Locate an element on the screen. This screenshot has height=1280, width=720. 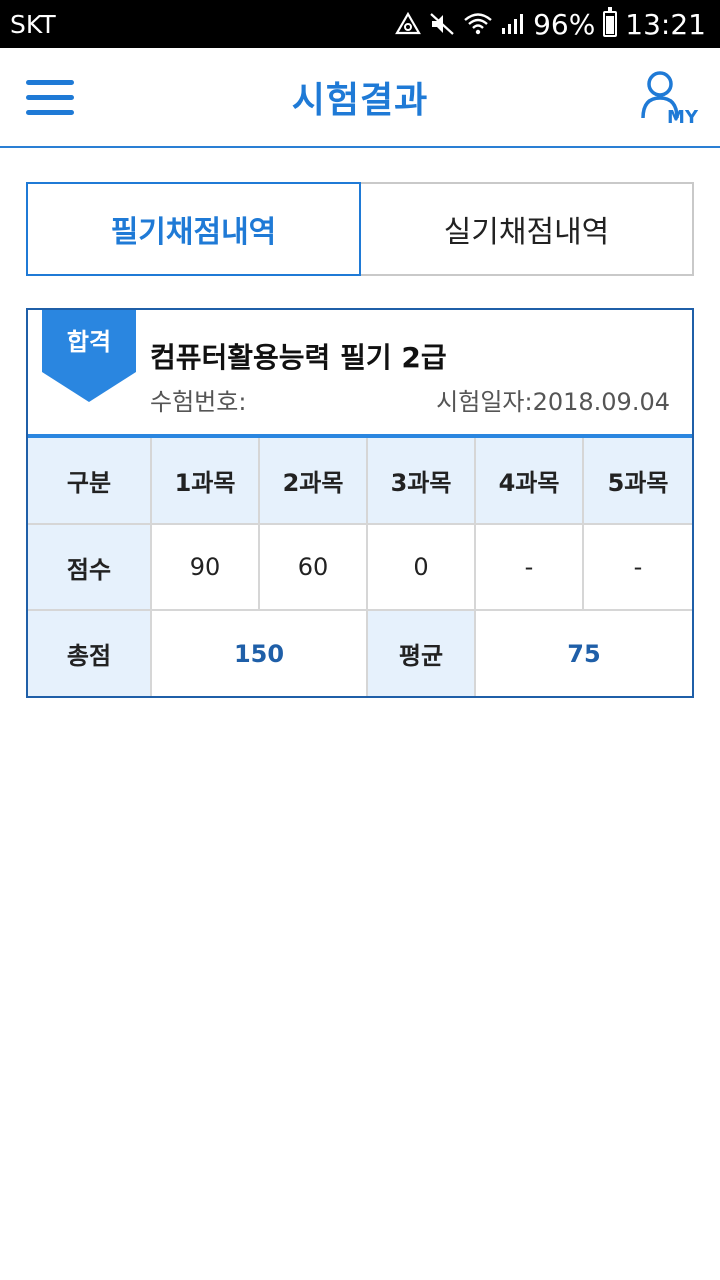
table-row: 구분 1과목 2과목 3과목 4과목 5과목 is located at coordinates (360, 481).